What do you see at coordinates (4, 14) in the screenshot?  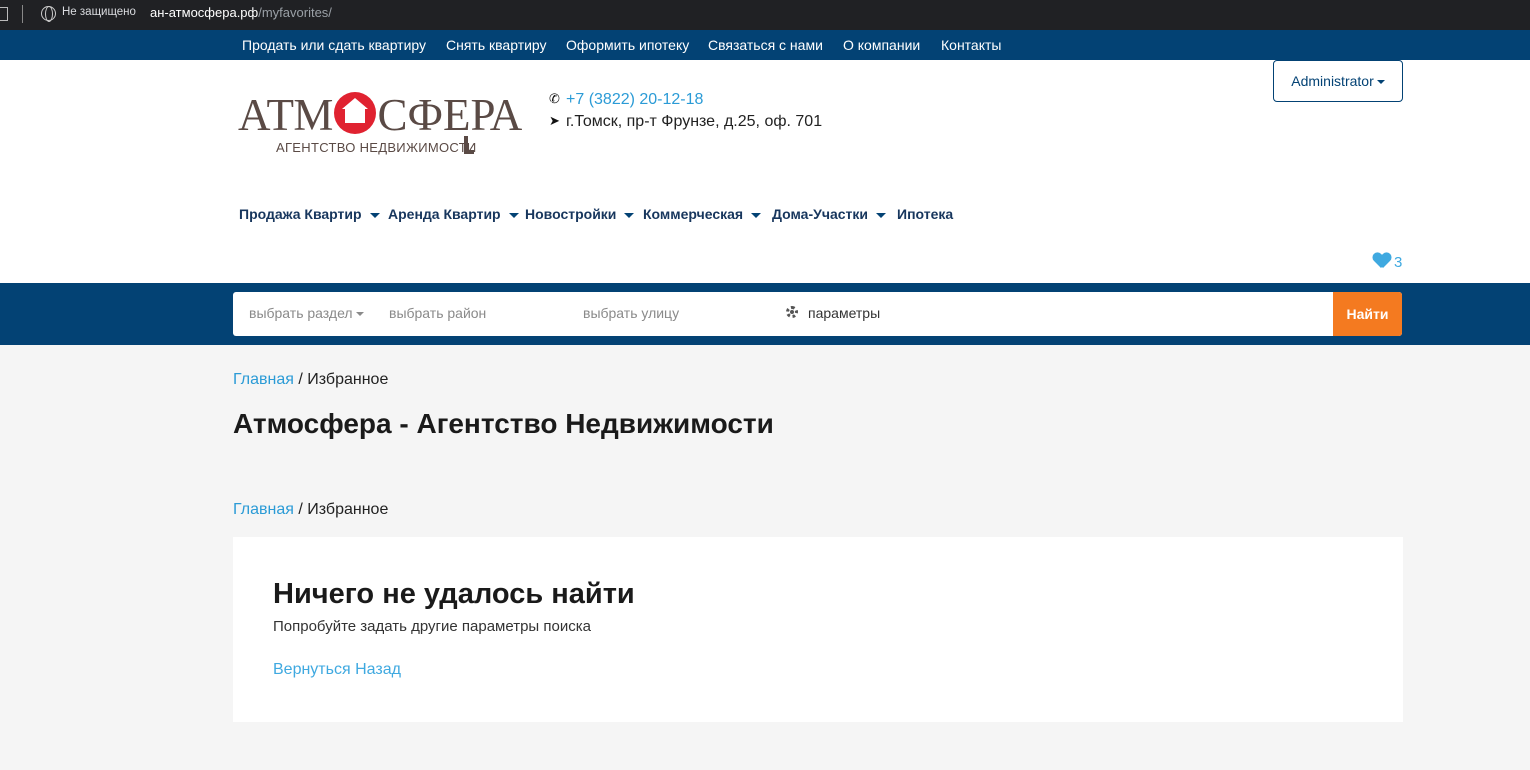 I see `tab-search-icon` at bounding box center [4, 14].